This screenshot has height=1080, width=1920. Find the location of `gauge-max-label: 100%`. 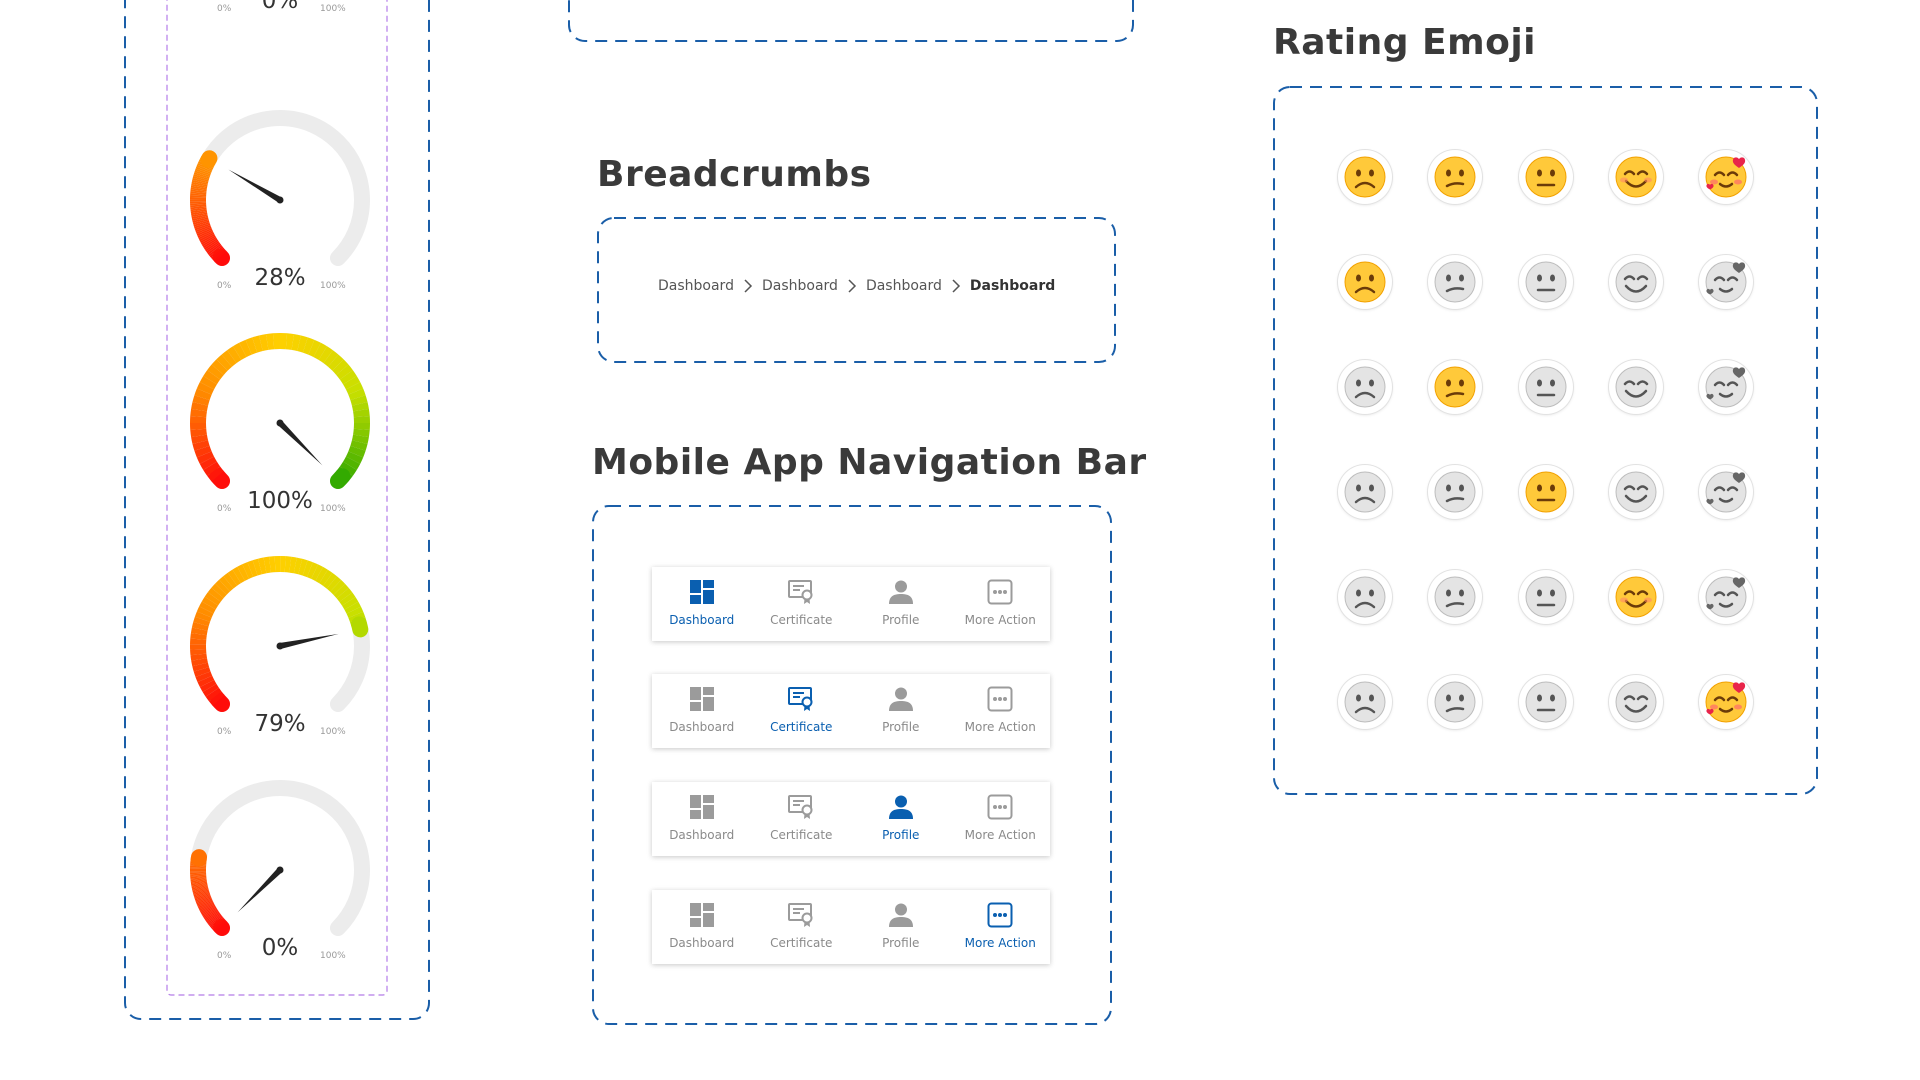

gauge-max-label: 100% is located at coordinates (333, 509).